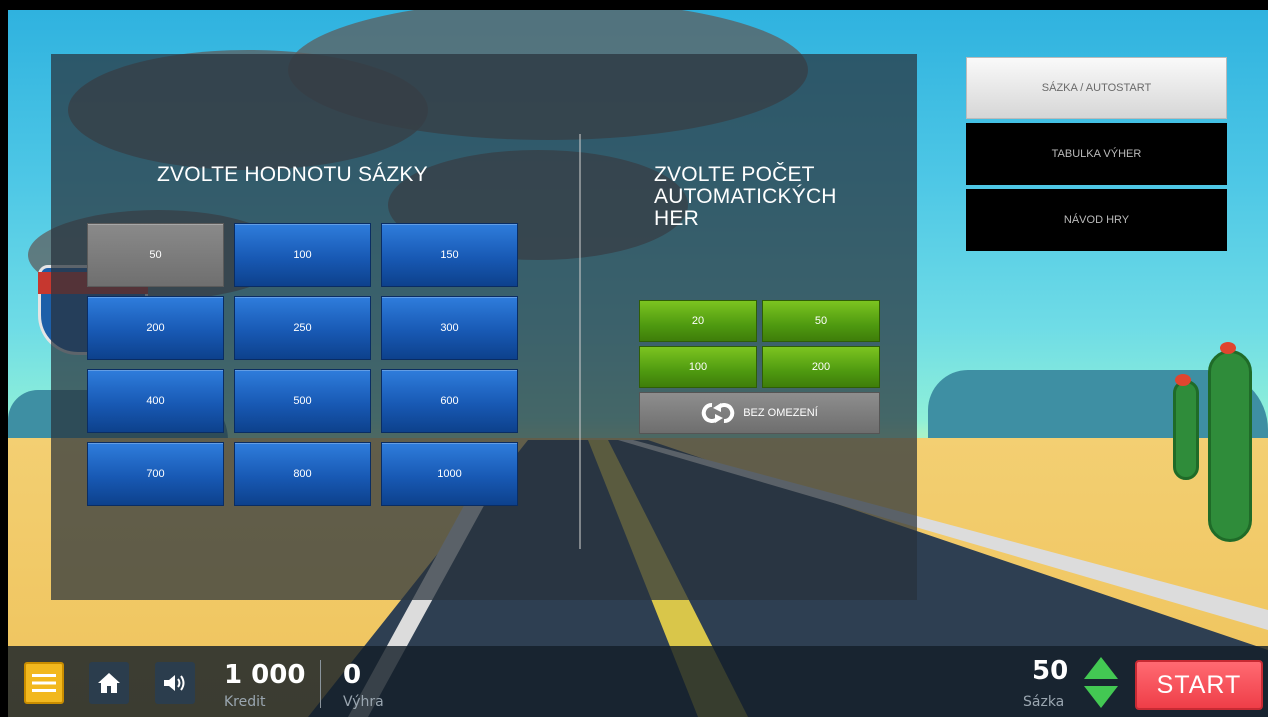  I want to click on panel-divider, so click(580, 341).